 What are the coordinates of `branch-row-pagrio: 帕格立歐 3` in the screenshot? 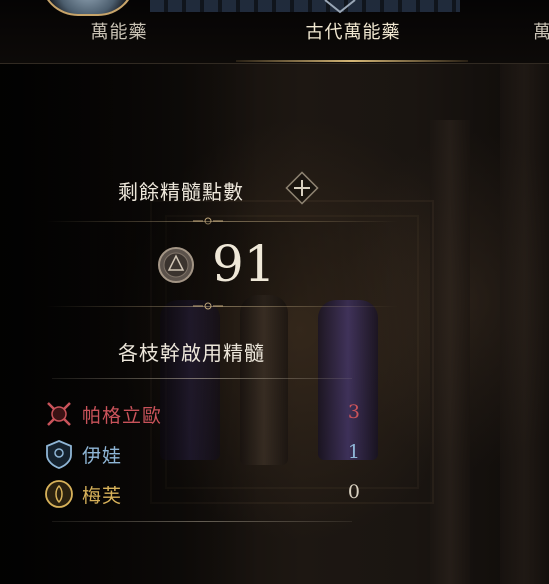 It's located at (202, 413).